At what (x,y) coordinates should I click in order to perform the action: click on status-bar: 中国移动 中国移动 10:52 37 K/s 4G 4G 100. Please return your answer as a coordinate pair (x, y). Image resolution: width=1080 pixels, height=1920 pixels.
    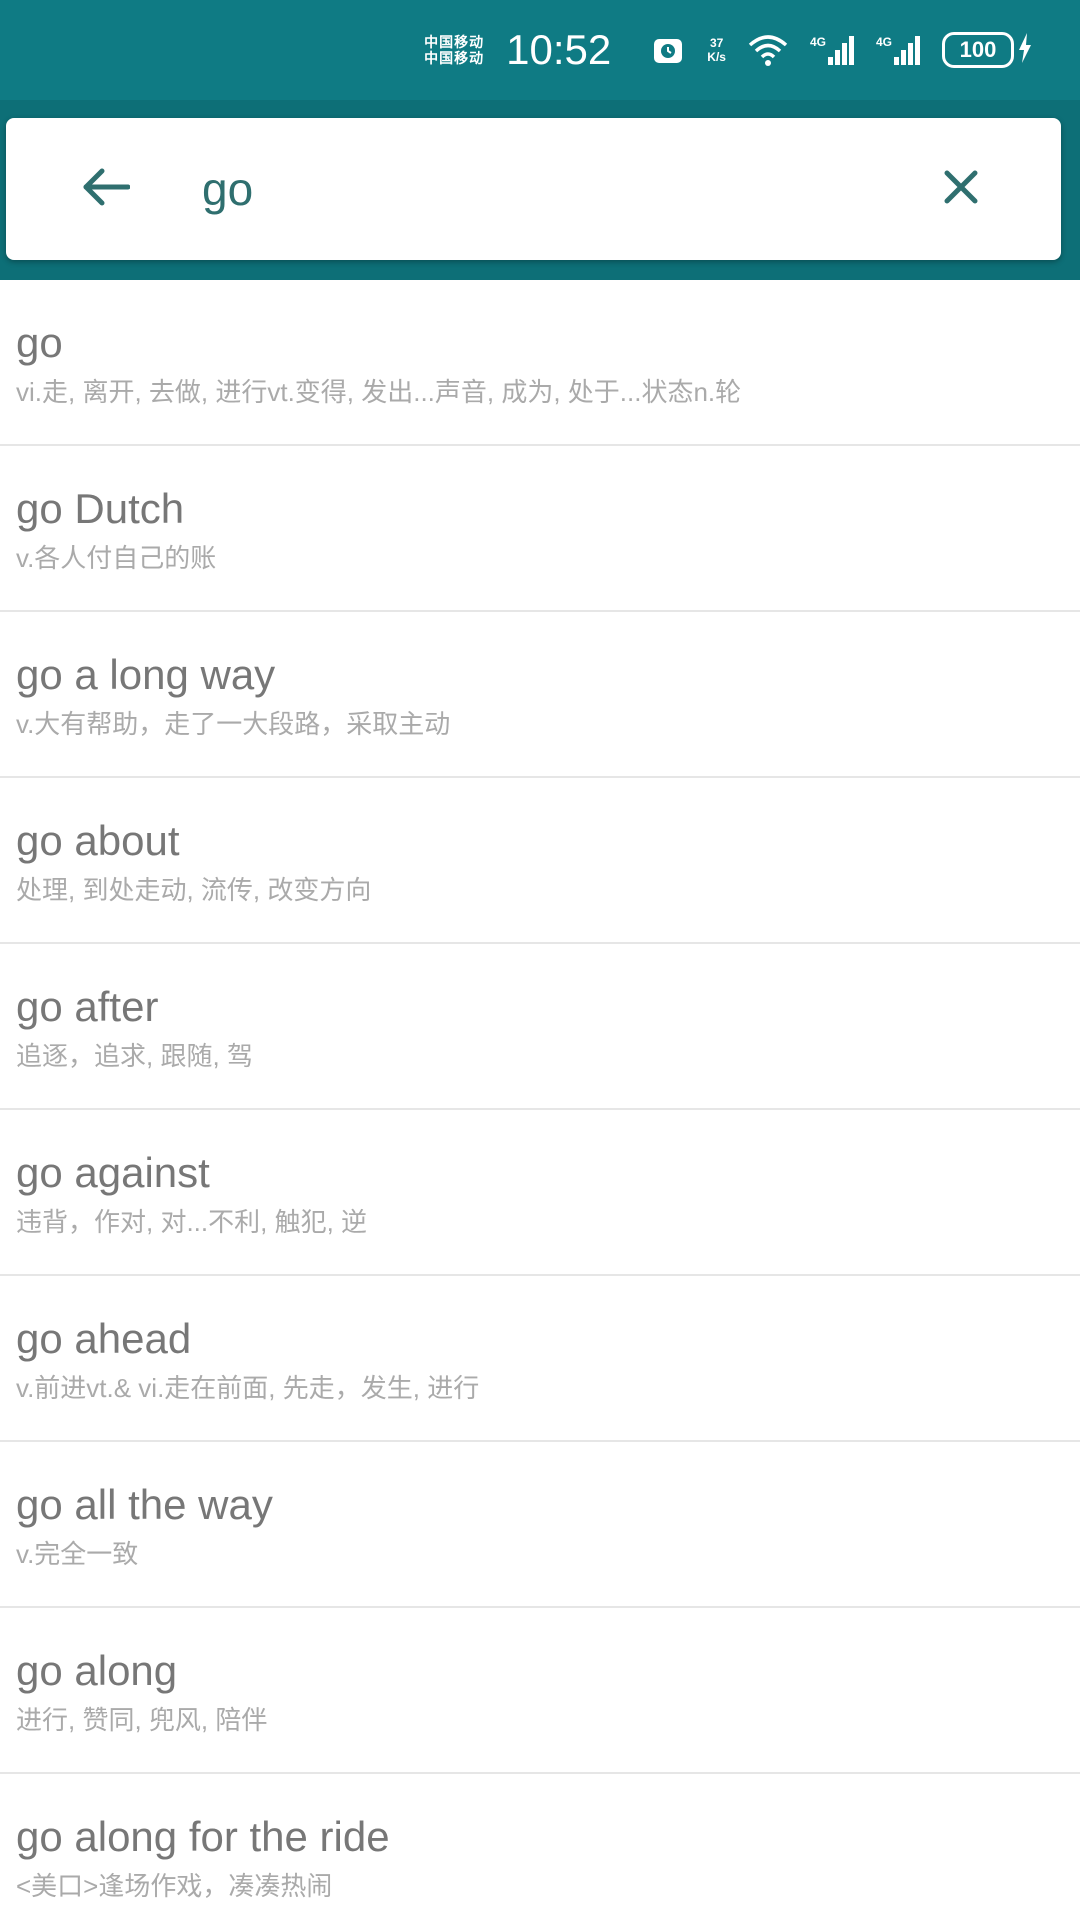
    Looking at the image, I should click on (540, 50).